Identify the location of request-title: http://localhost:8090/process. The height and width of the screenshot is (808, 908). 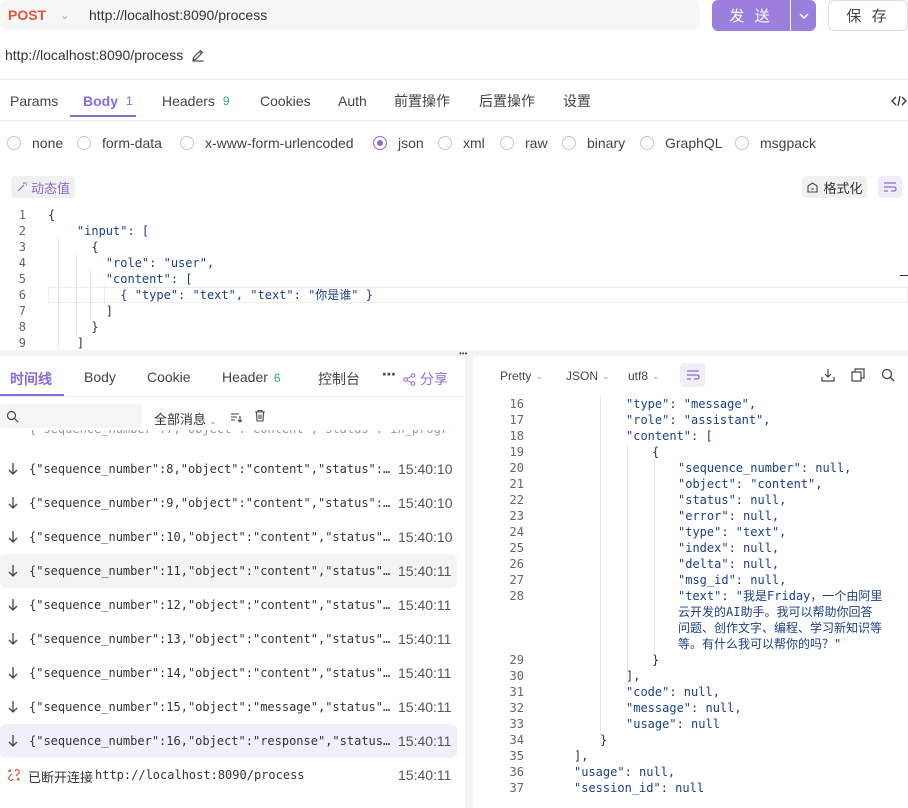
(105, 55).